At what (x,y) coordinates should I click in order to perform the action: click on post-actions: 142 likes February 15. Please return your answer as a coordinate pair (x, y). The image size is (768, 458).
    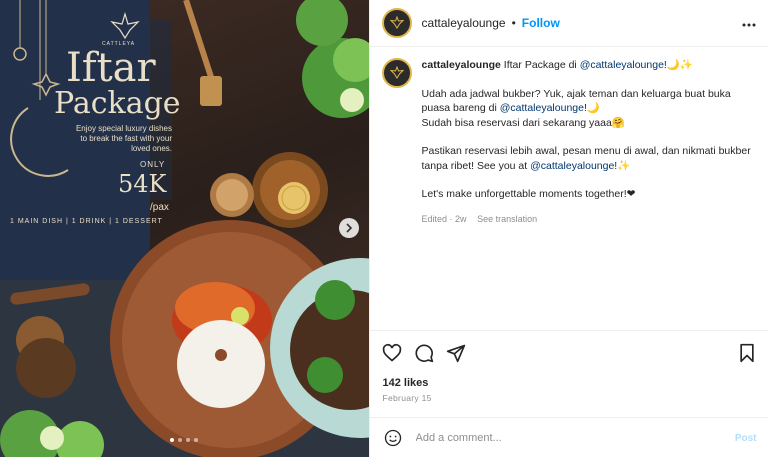
    Looking at the image, I should click on (568, 366).